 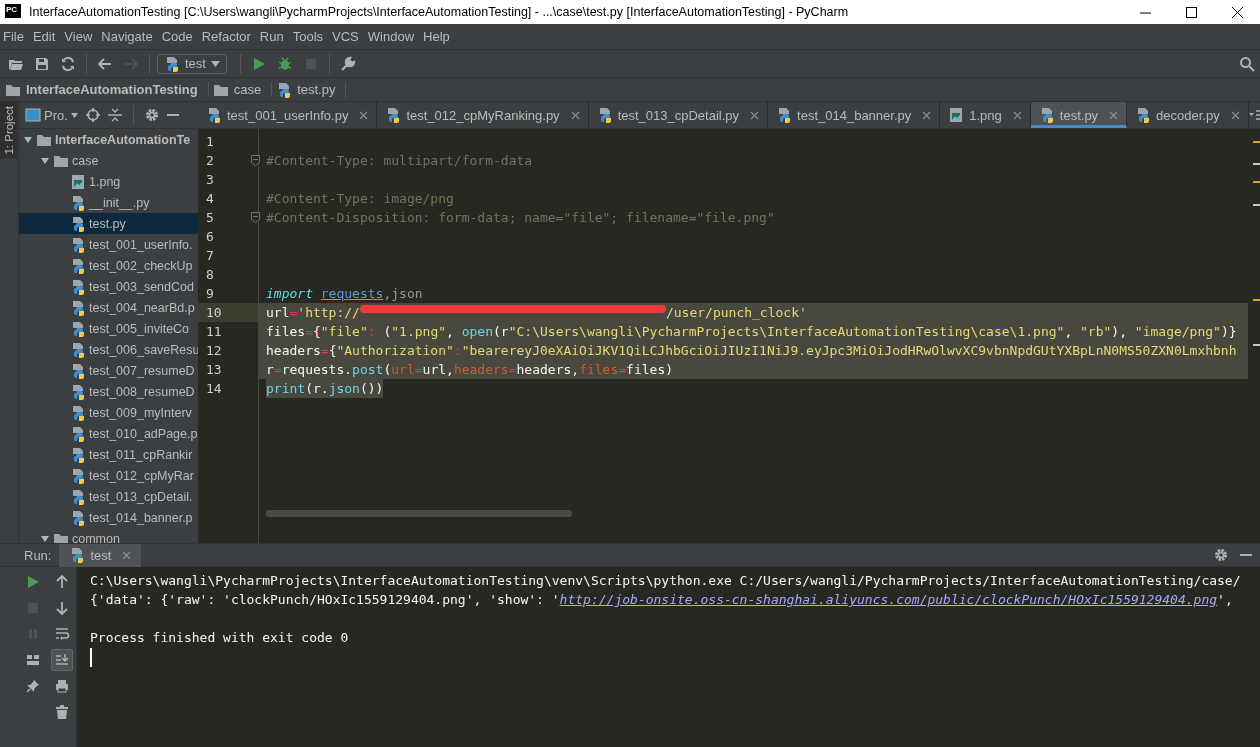 I want to click on menu-item: File, so click(x=15, y=36).